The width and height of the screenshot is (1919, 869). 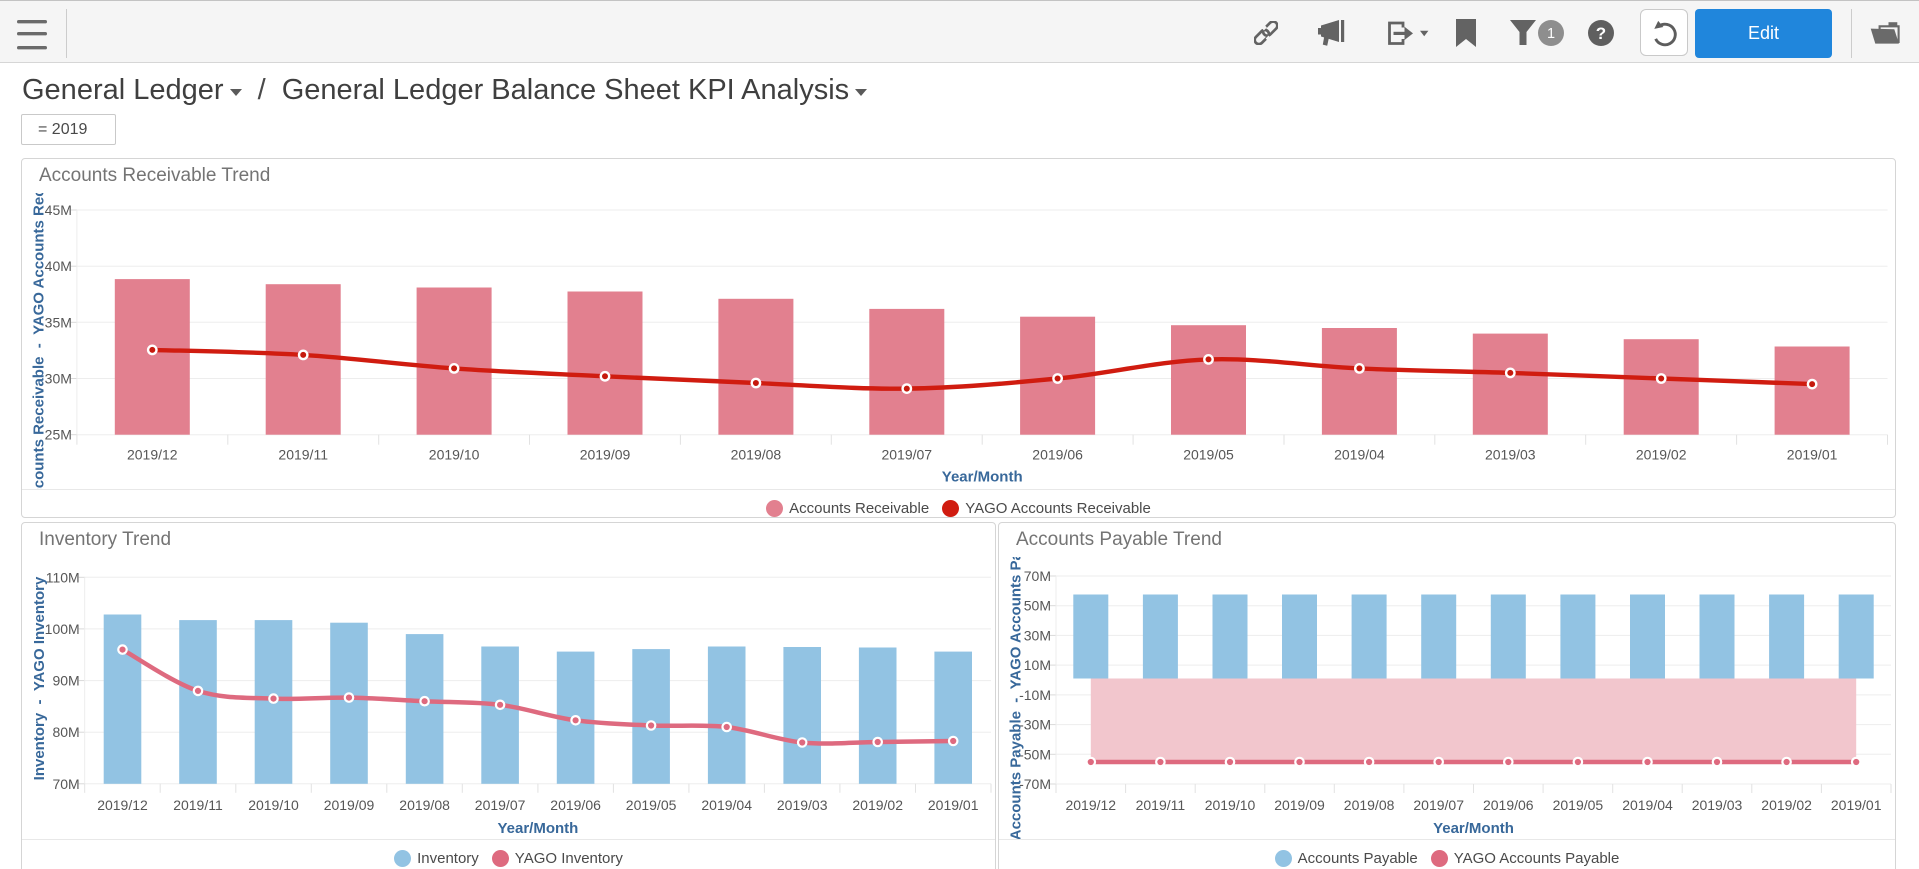 I want to click on svg-text: 35M, so click(x=58, y=322).